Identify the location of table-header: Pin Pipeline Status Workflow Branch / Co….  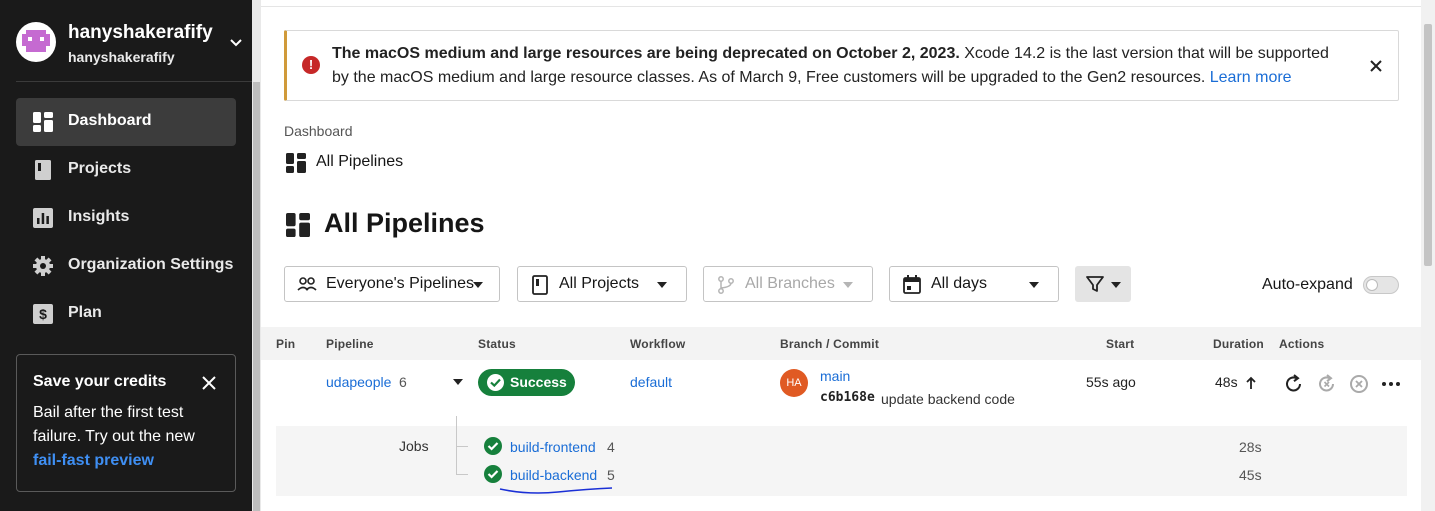
(841, 343).